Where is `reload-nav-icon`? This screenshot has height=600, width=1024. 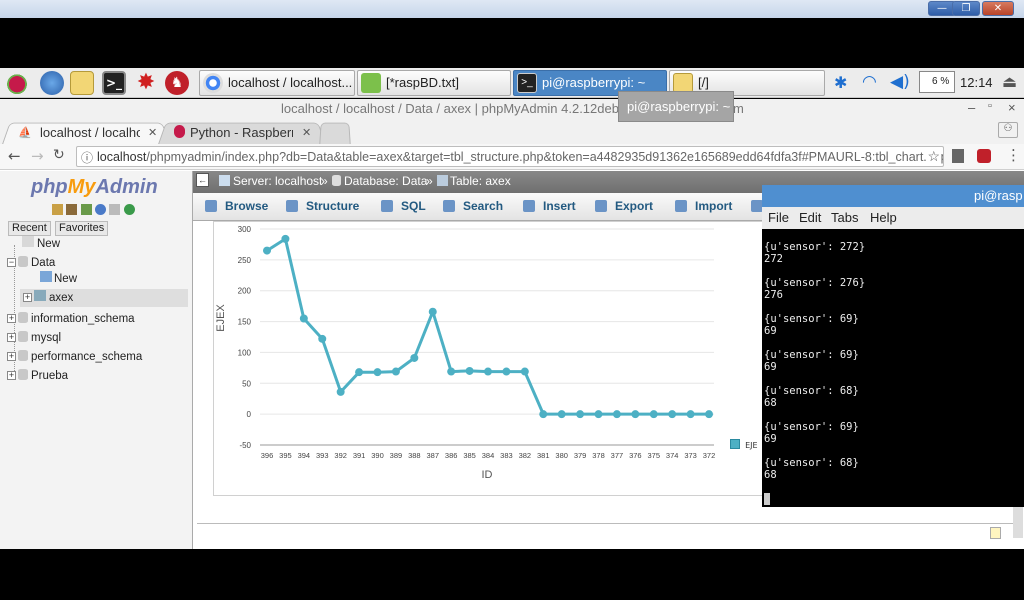
reload-nav-icon is located at coordinates (129, 209).